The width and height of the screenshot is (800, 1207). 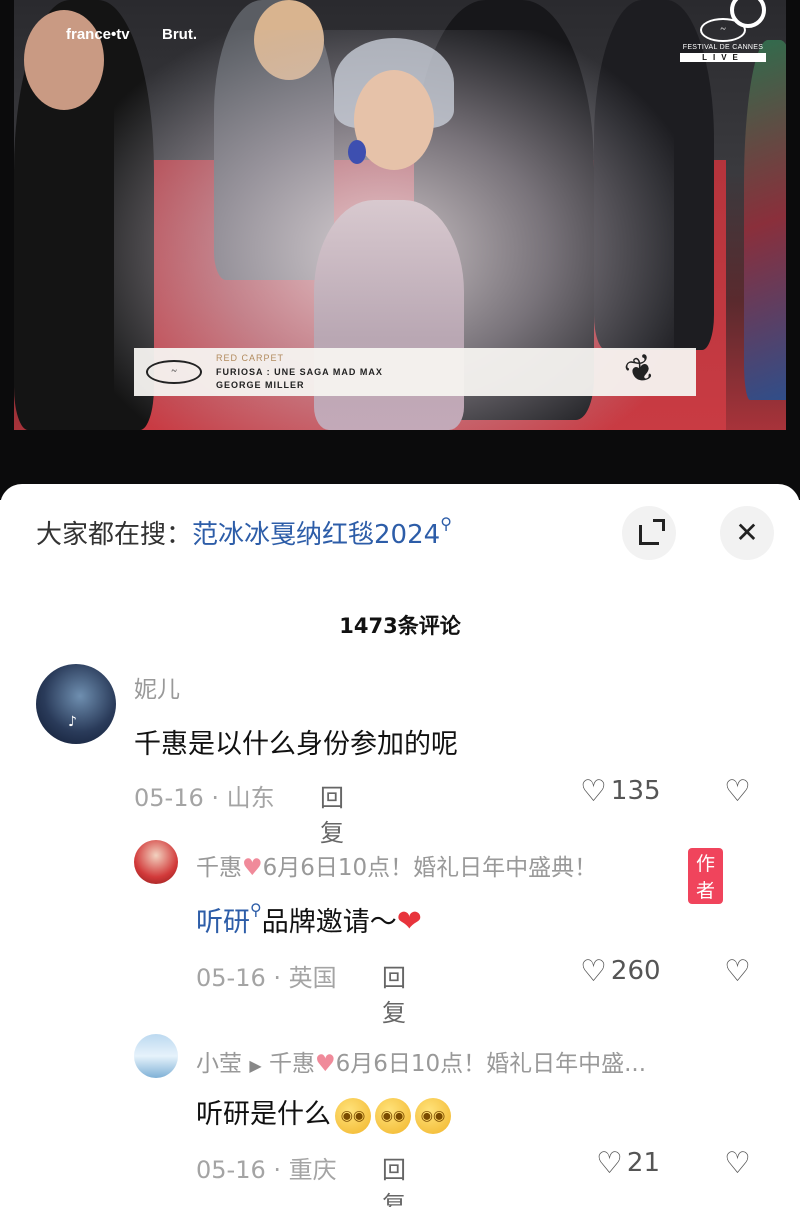 I want to click on trending-search-prefix: 大家都在搜：, so click(x=114, y=535).